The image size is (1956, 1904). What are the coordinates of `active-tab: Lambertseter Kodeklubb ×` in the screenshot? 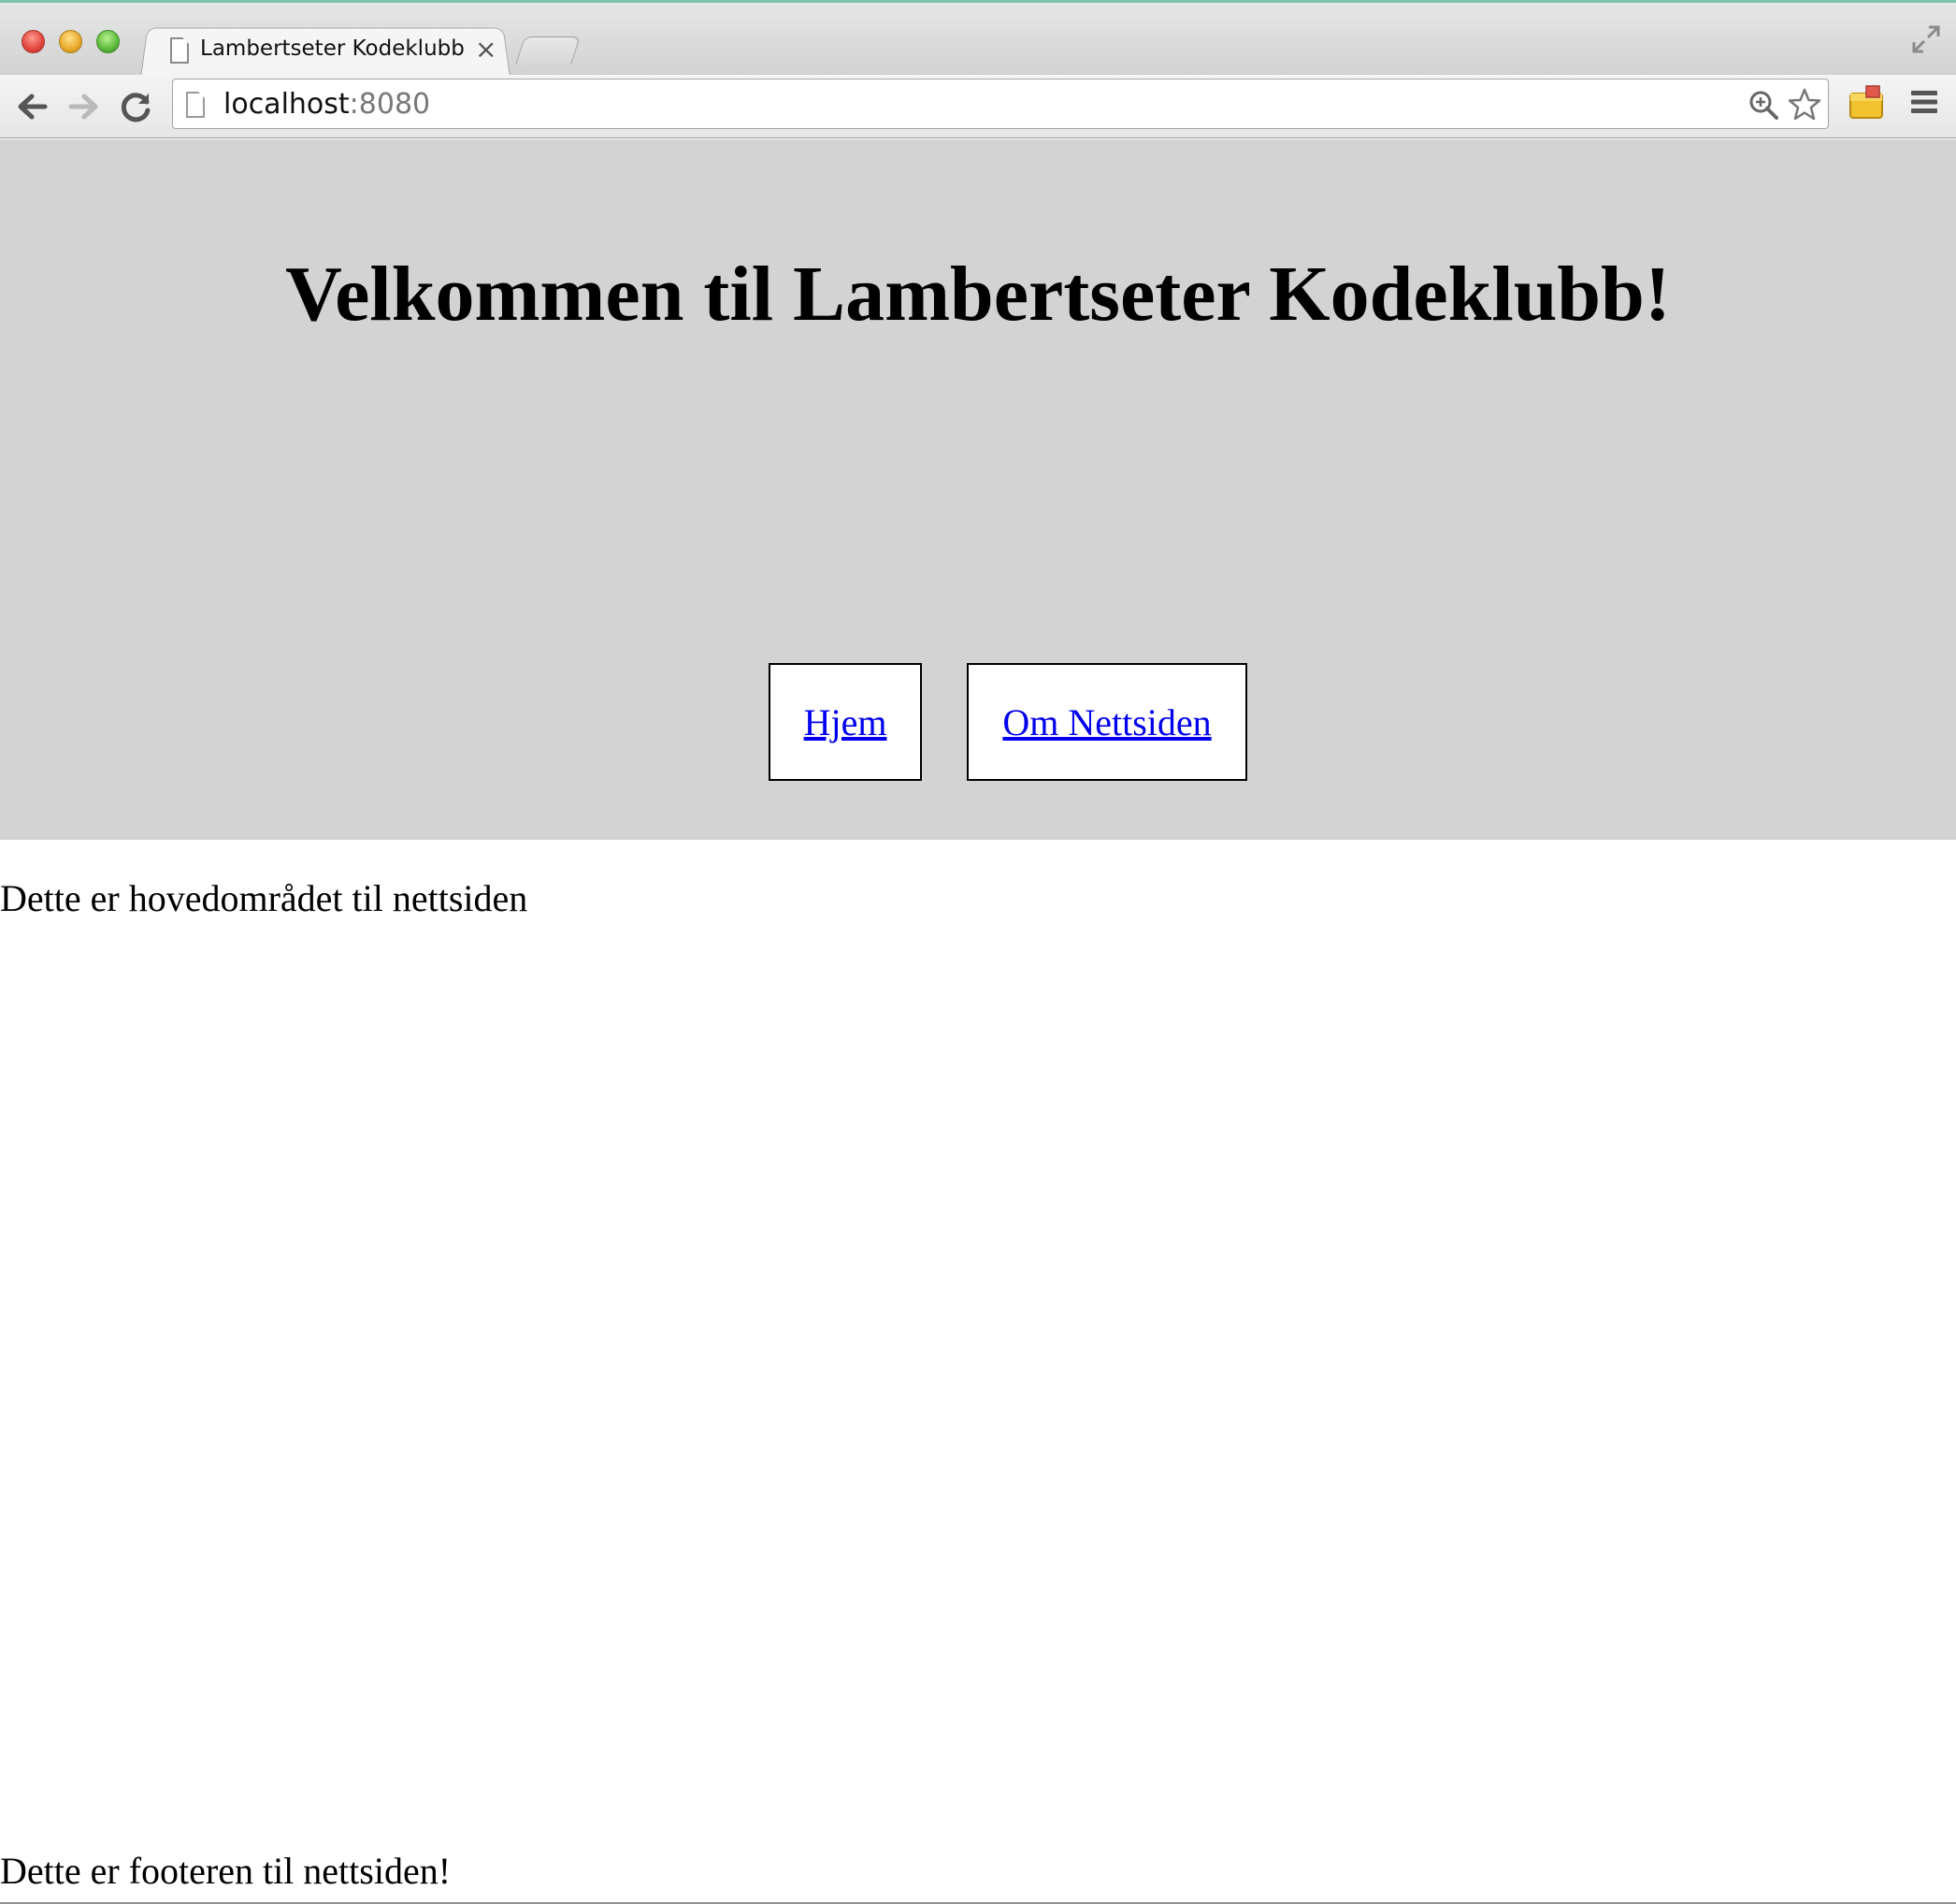 It's located at (325, 51).